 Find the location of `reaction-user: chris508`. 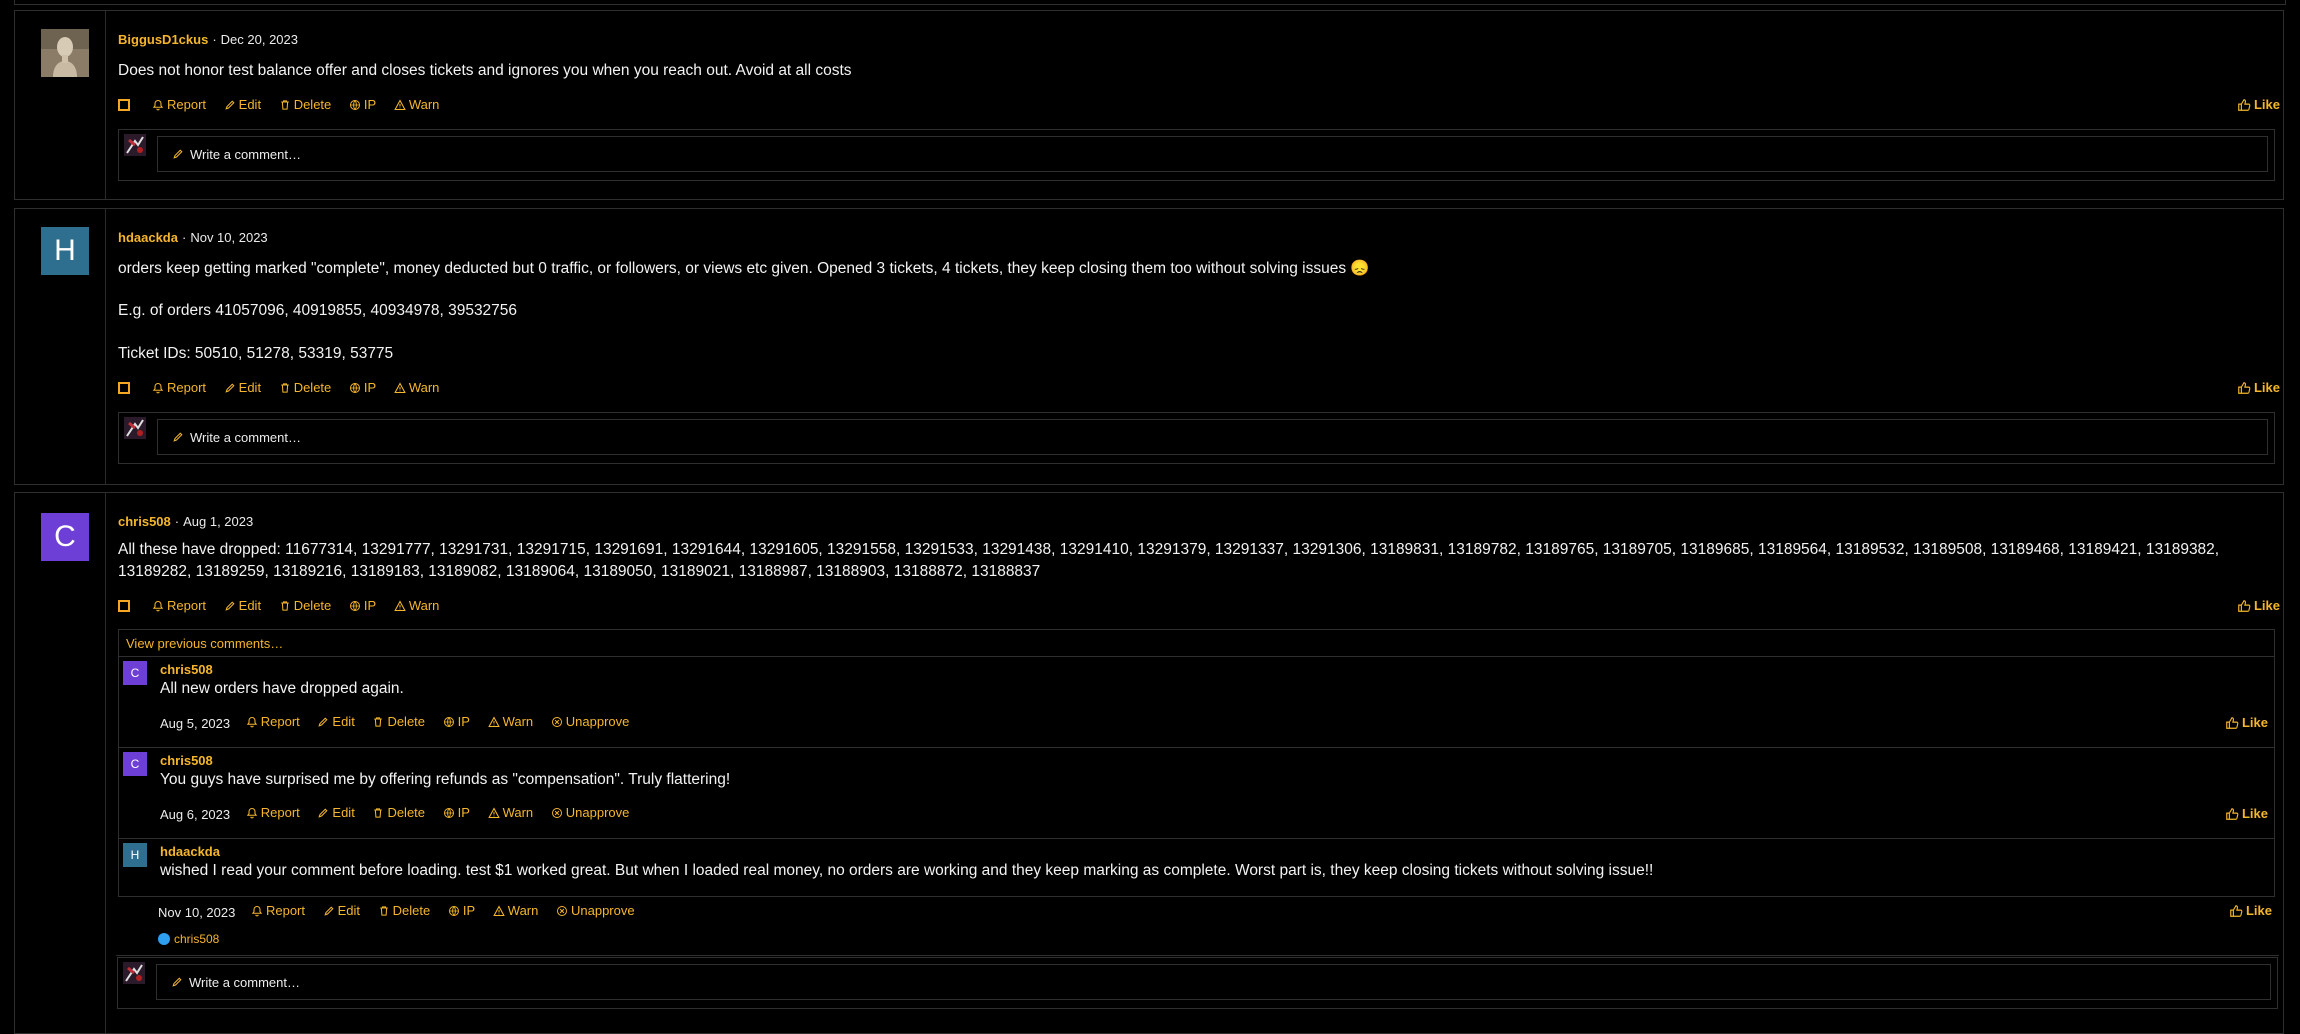

reaction-user: chris508 is located at coordinates (196, 939).